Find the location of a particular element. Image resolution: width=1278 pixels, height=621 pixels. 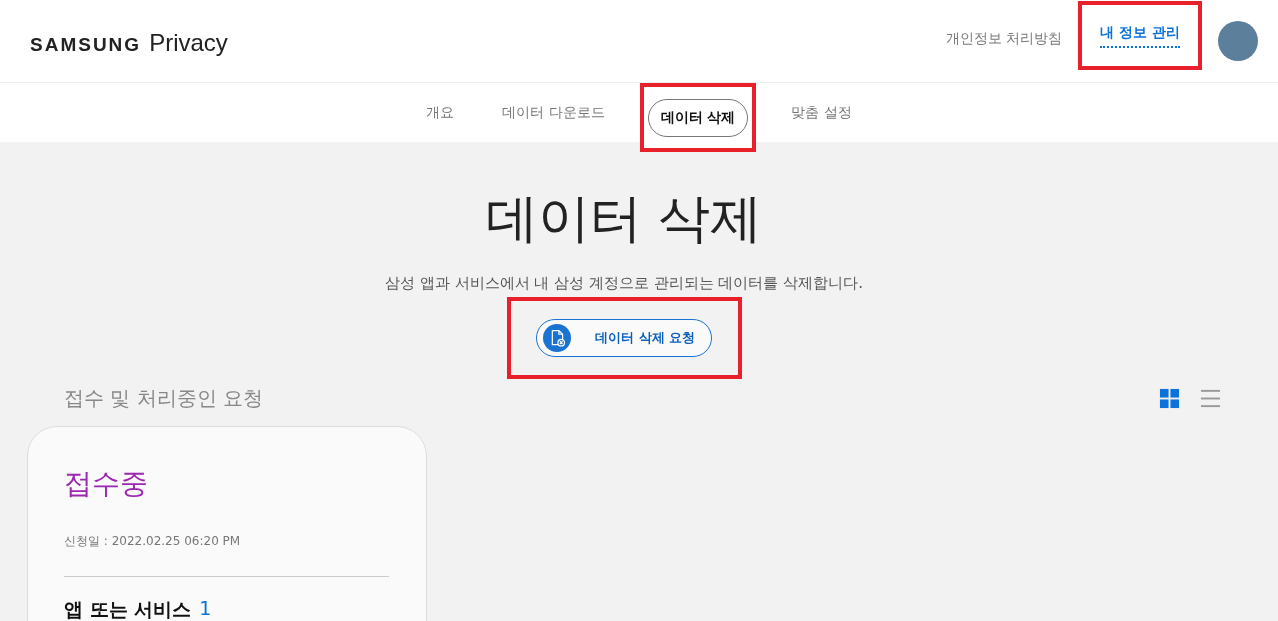

product-name: Privacy is located at coordinates (188, 43).